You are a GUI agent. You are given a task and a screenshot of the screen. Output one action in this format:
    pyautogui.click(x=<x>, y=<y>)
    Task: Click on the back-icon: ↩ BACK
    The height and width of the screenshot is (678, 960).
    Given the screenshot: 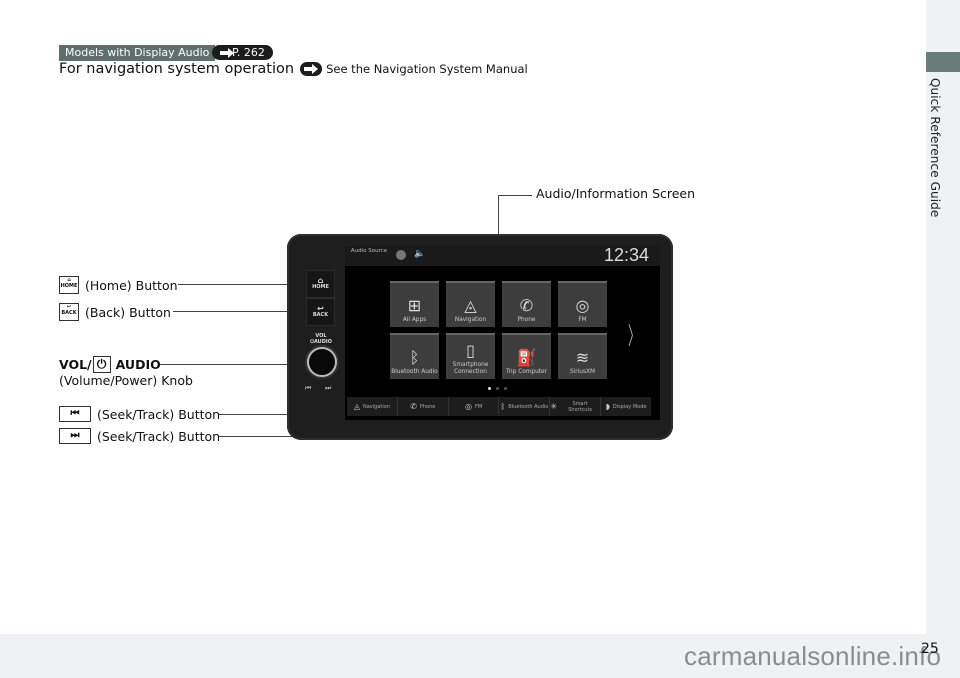 What is the action you would take?
    pyautogui.click(x=69, y=312)
    